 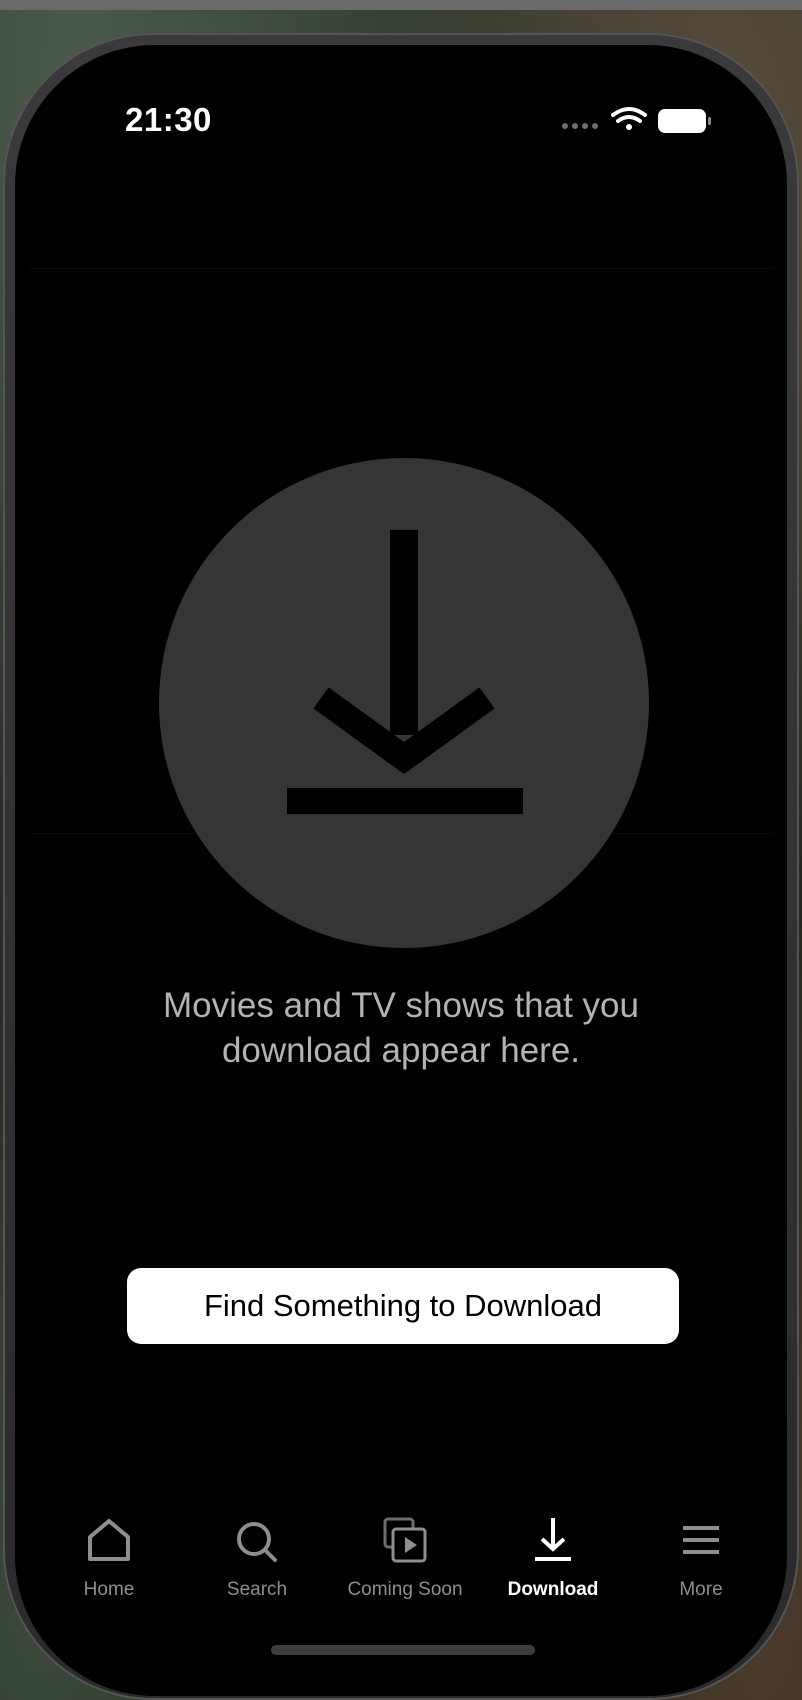 I want to click on search-icon, so click(x=257, y=1542).